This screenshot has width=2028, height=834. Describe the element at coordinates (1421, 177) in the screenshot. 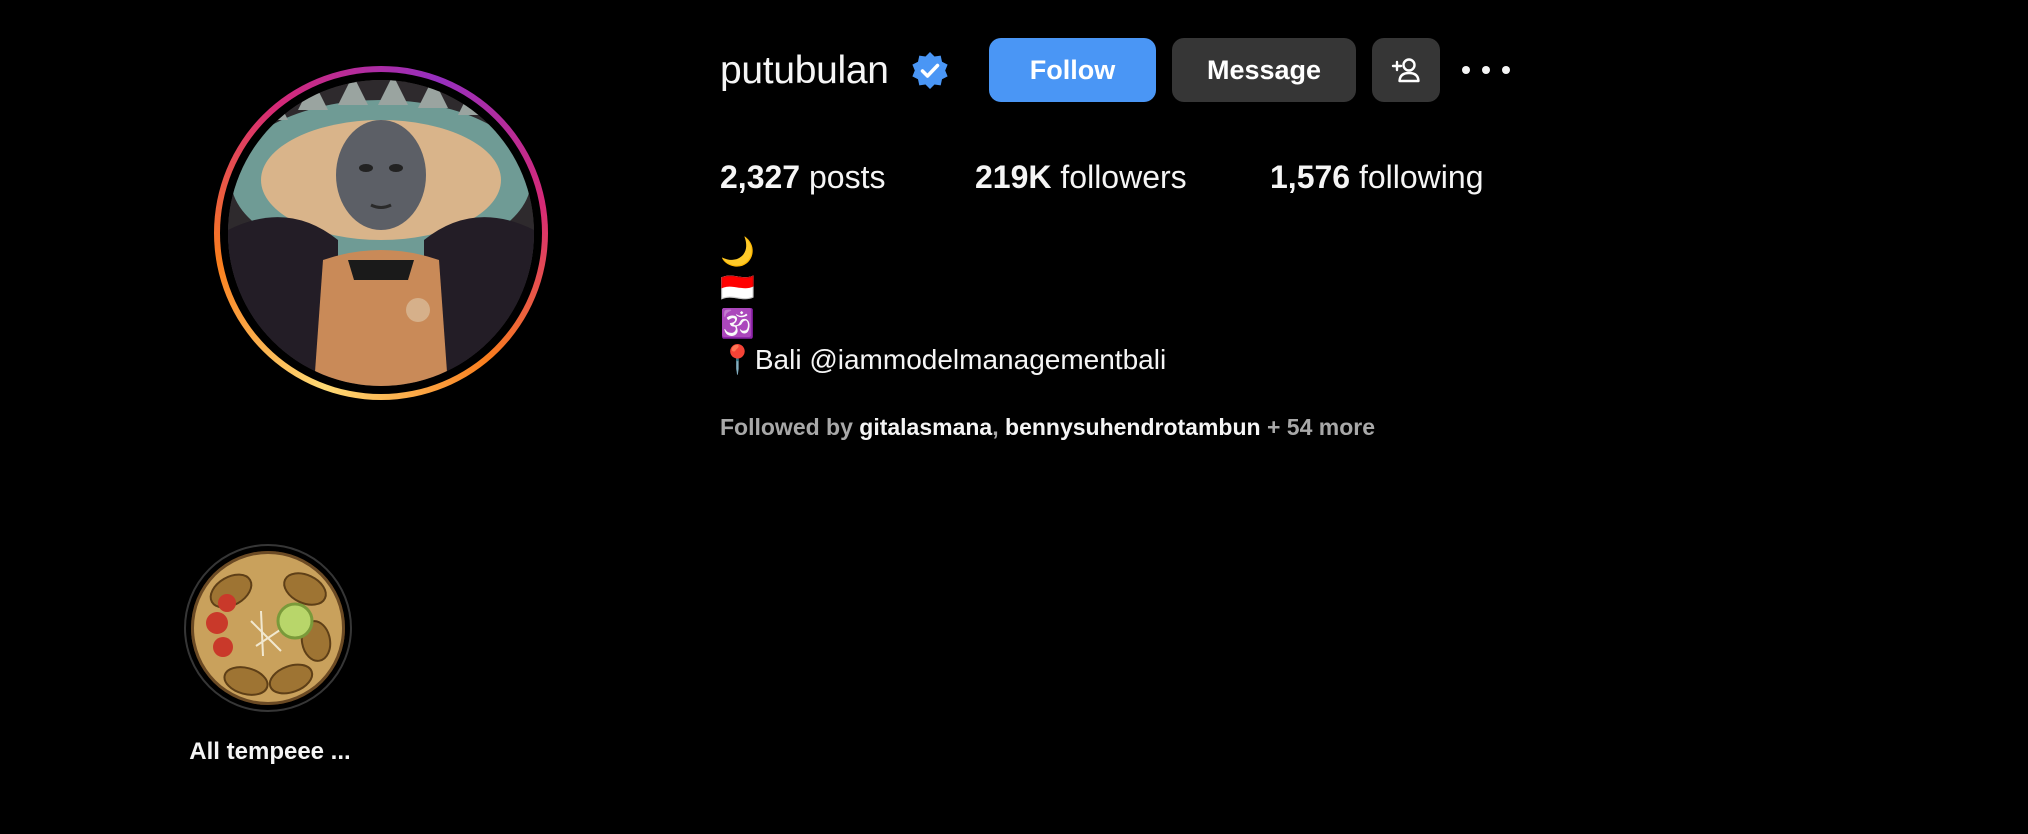

I see `following-count-label: following` at that location.